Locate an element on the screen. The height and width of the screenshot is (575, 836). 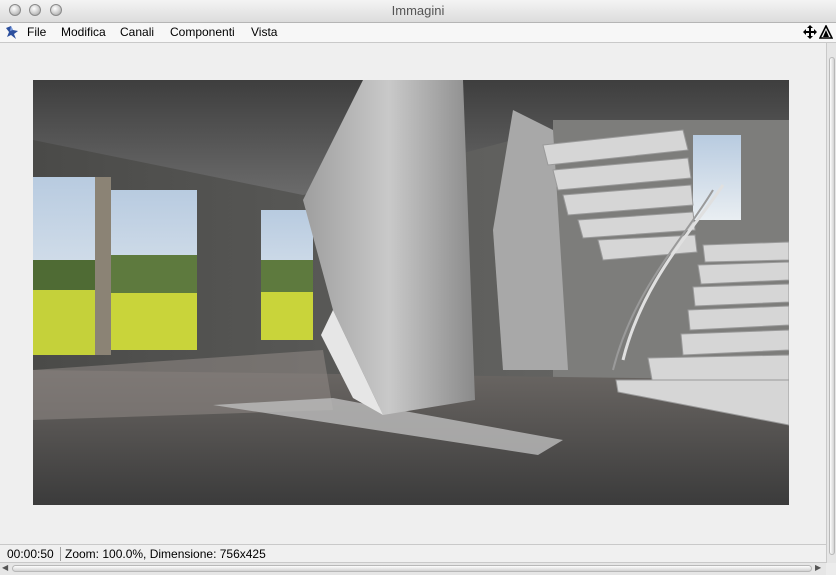
menu-vista: Vista is located at coordinates (264, 32).